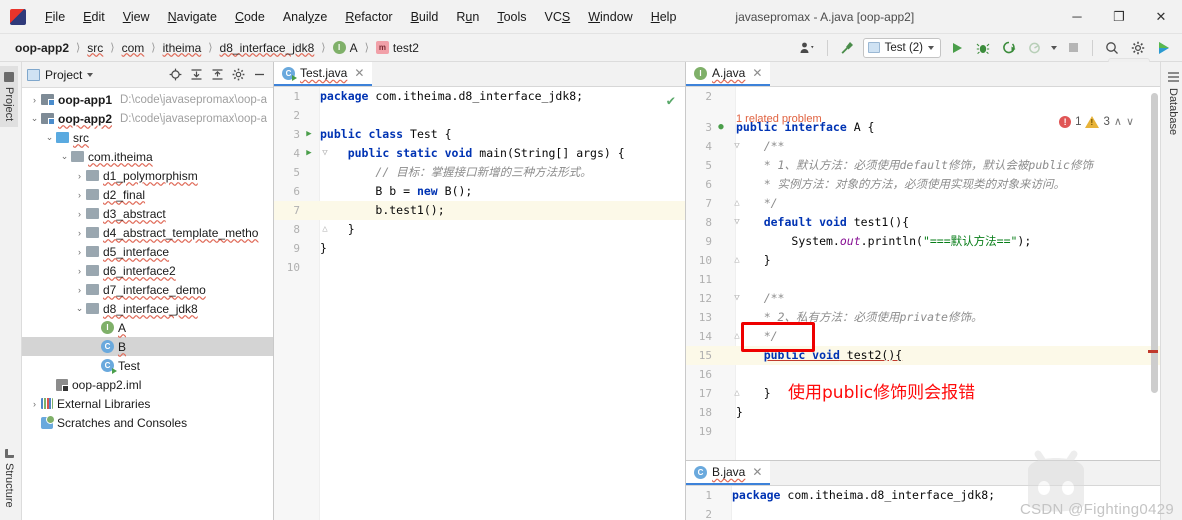 The height and width of the screenshot is (520, 1182). I want to click on maximize-button: ❐, so click(1119, 17).